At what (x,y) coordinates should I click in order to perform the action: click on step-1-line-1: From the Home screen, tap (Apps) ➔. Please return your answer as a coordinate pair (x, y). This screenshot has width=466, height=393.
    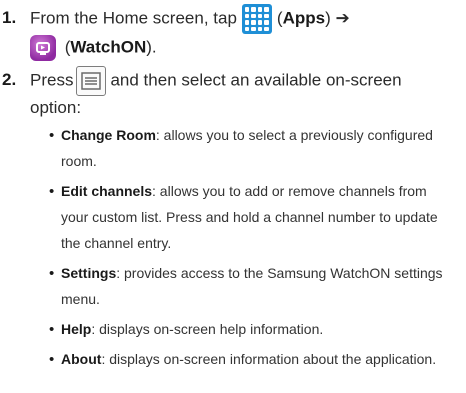
    Looking at the image, I should click on (190, 19).